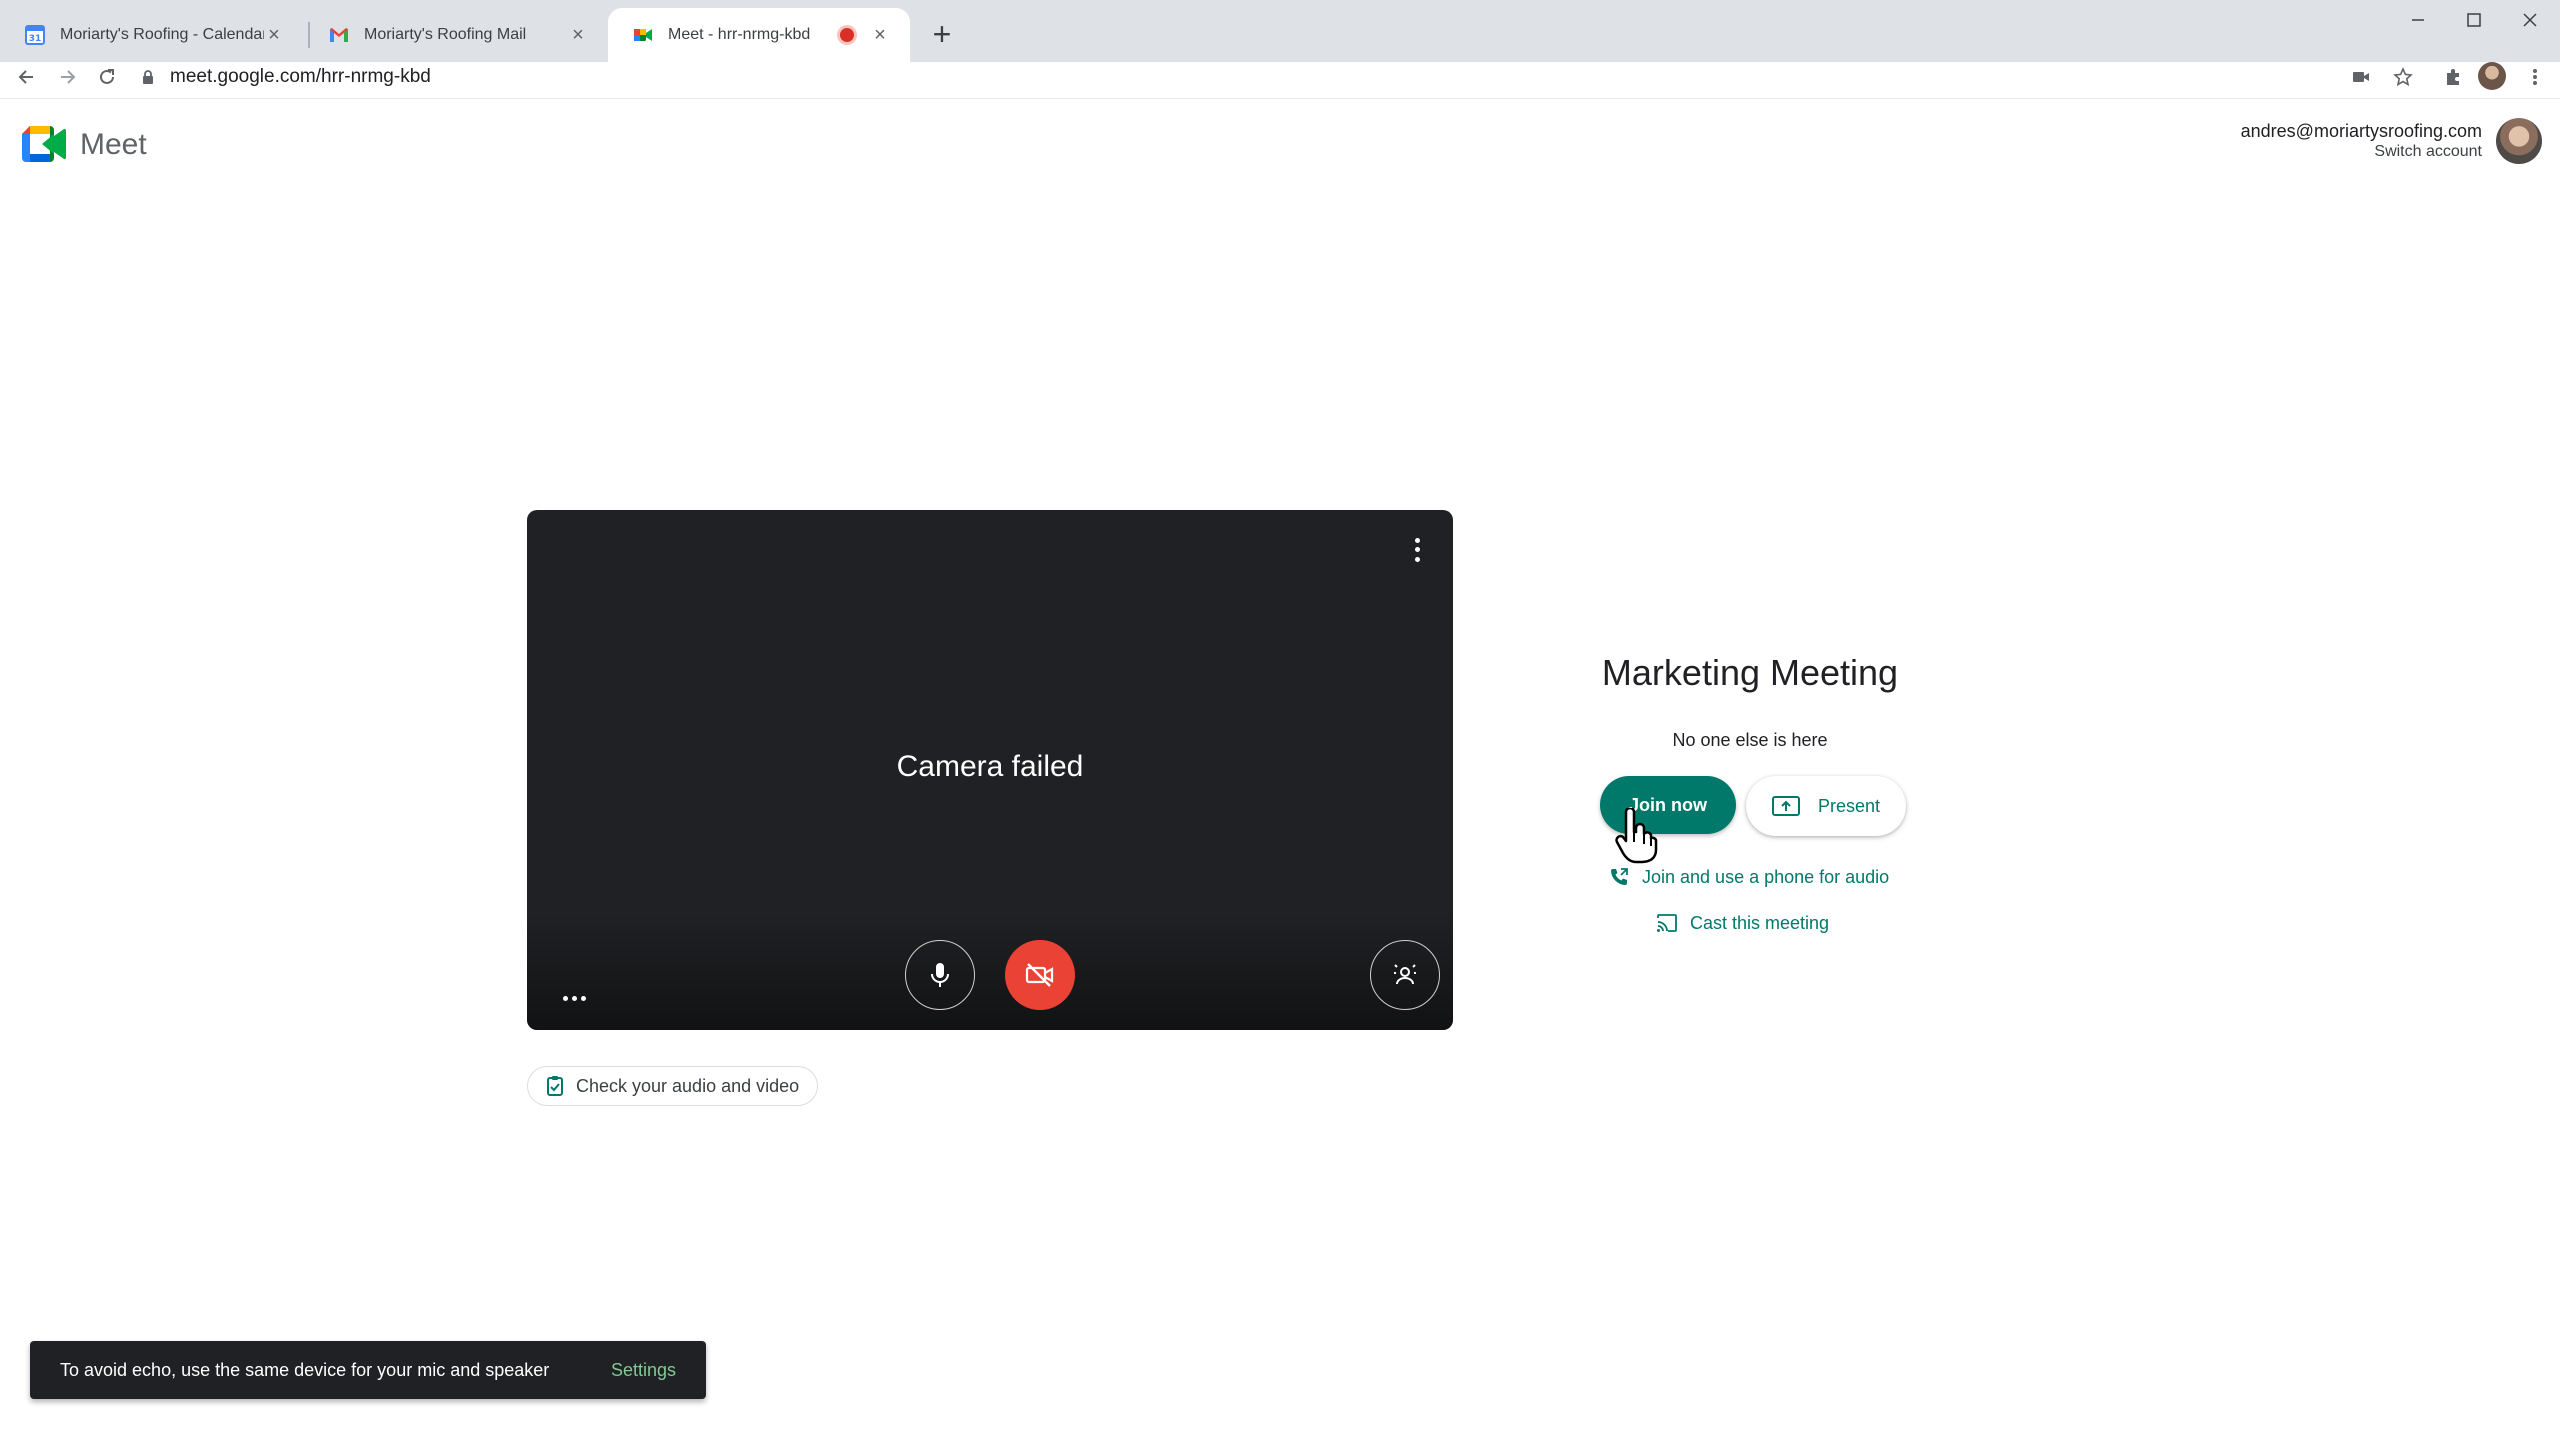 Image resolution: width=2560 pixels, height=1440 pixels. I want to click on tab-meet: Meet - hrr-nrmg-kbd ×, so click(759, 35).